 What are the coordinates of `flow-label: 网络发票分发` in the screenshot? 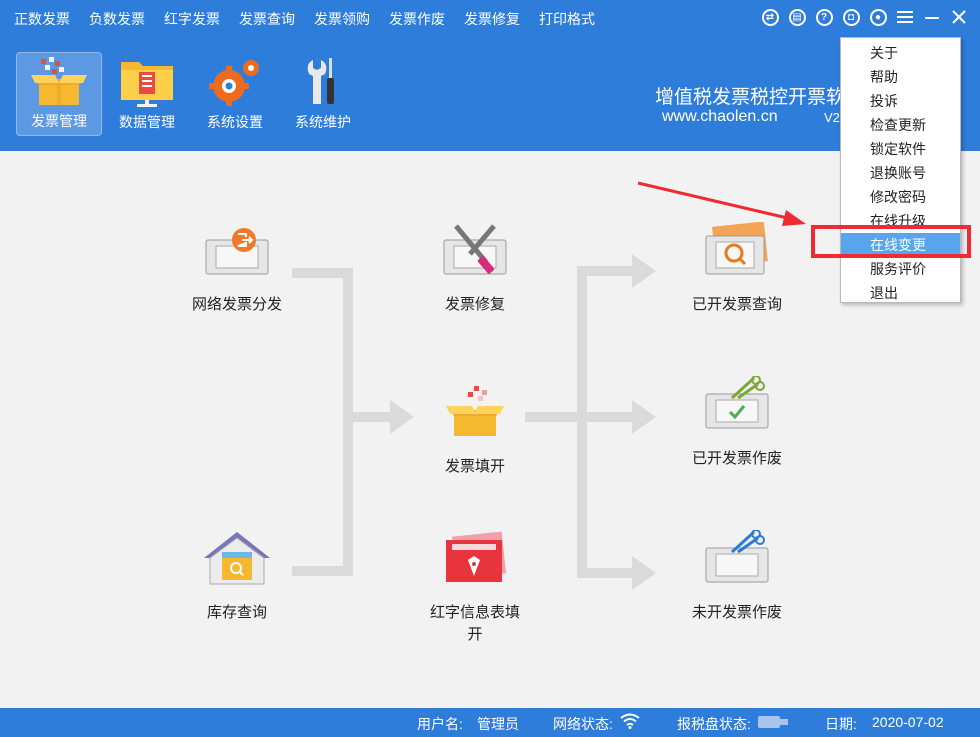 It's located at (236, 304).